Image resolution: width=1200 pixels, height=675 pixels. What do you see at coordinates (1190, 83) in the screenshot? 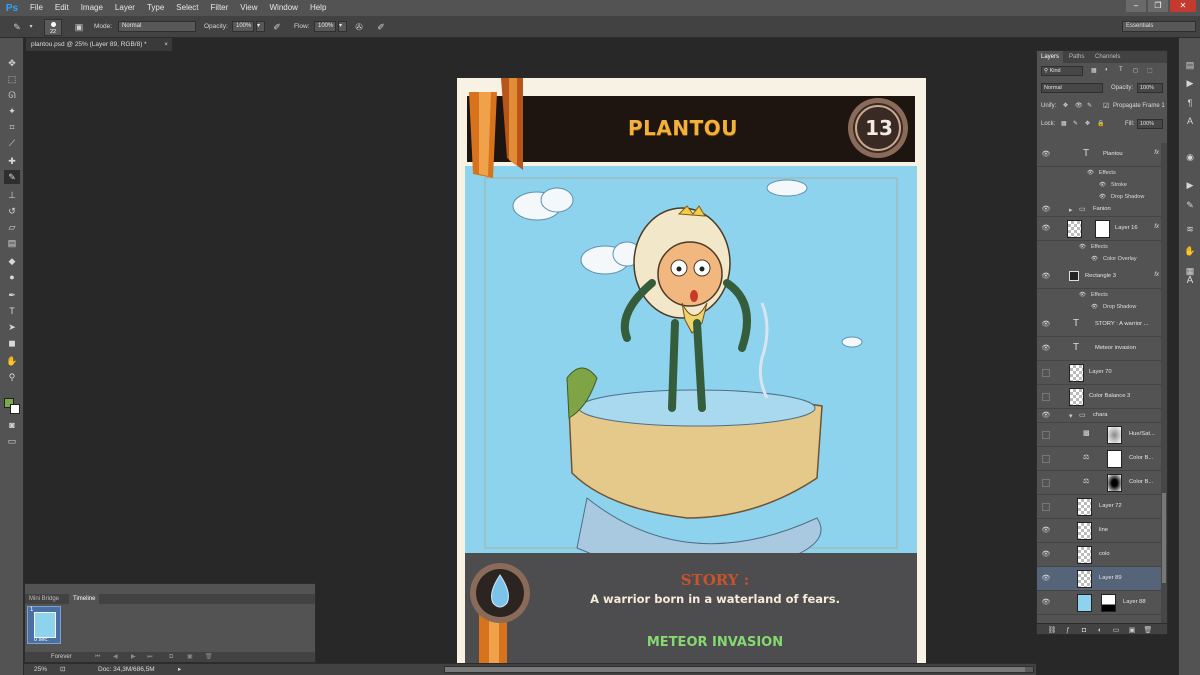
I see `actions-panel-icon: ▶` at bounding box center [1190, 83].